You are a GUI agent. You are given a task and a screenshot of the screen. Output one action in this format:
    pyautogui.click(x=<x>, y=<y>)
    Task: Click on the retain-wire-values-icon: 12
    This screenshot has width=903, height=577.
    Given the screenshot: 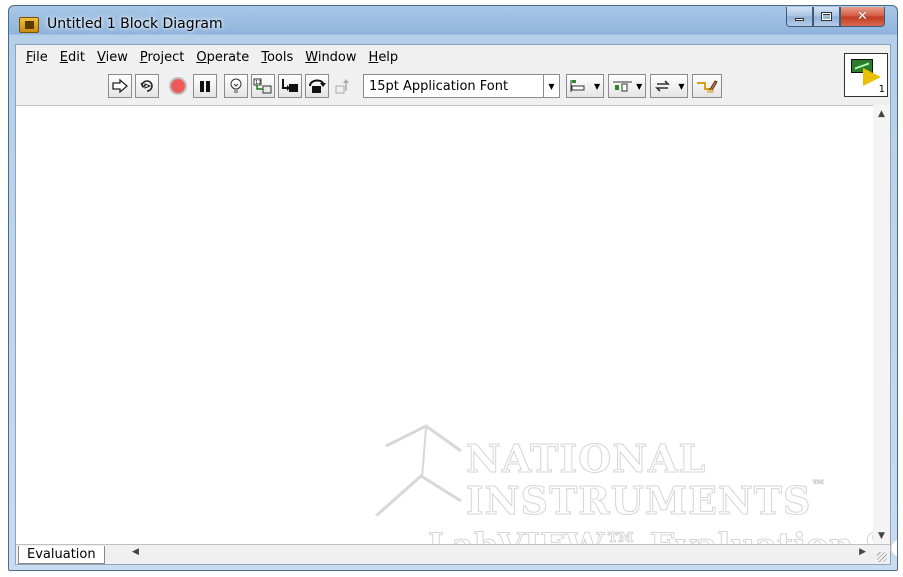 What is the action you would take?
    pyautogui.click(x=262, y=86)
    